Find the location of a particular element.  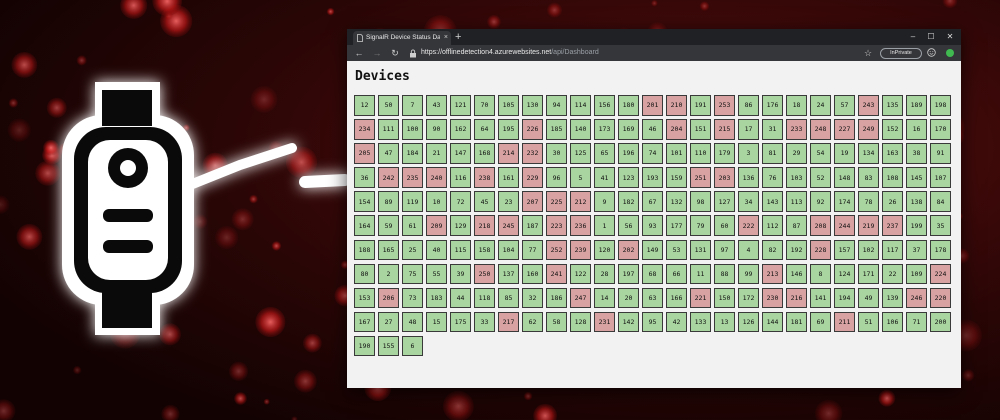

device-tile: 199 is located at coordinates (916, 225).